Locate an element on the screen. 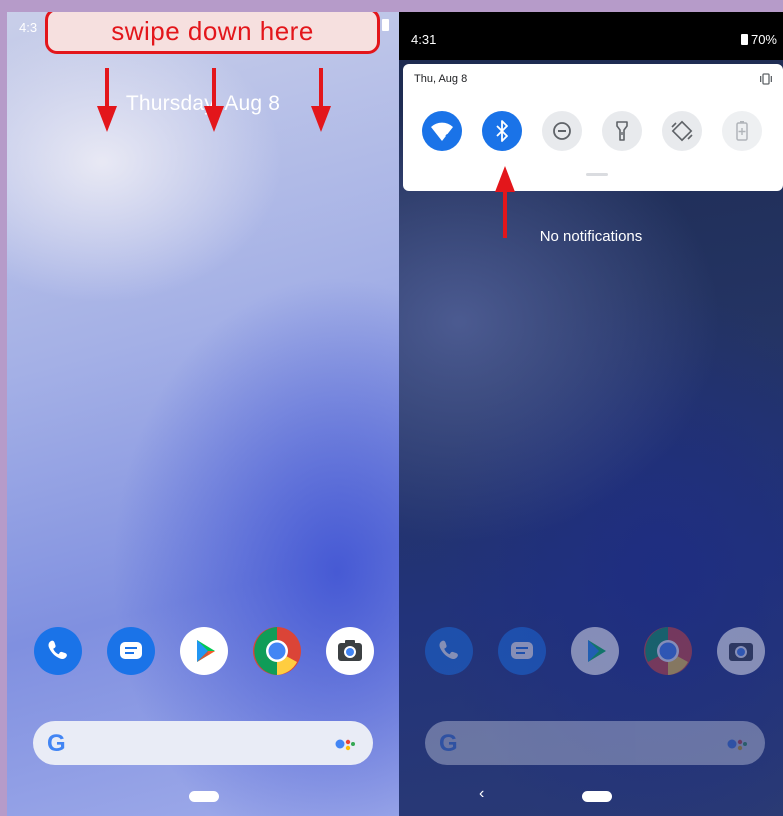  vibrate-icon is located at coordinates (766, 79).